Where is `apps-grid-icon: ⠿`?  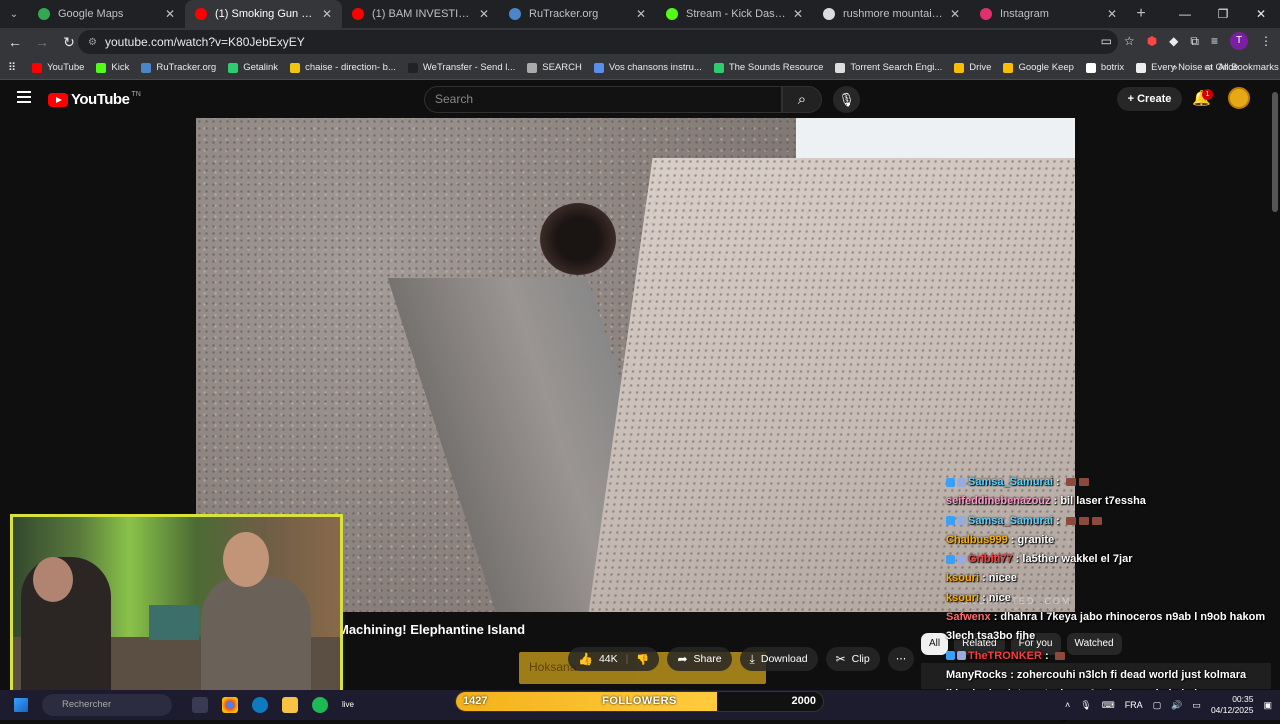 apps-grid-icon: ⠿ is located at coordinates (12, 67).